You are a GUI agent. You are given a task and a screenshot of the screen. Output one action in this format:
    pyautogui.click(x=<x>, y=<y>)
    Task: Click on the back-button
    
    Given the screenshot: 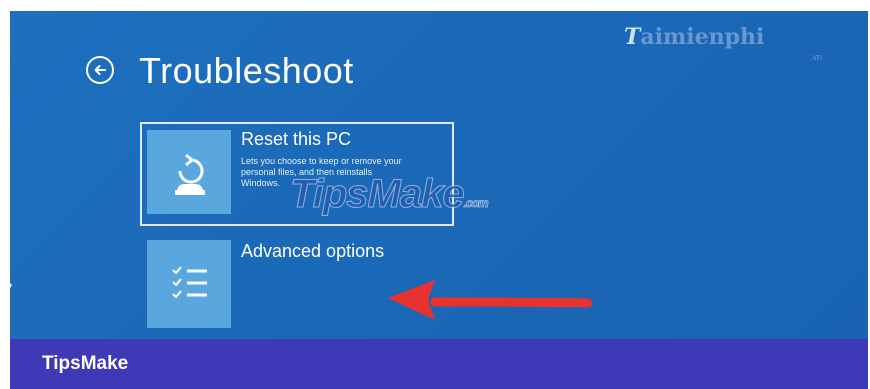 What is the action you would take?
    pyautogui.click(x=100, y=70)
    